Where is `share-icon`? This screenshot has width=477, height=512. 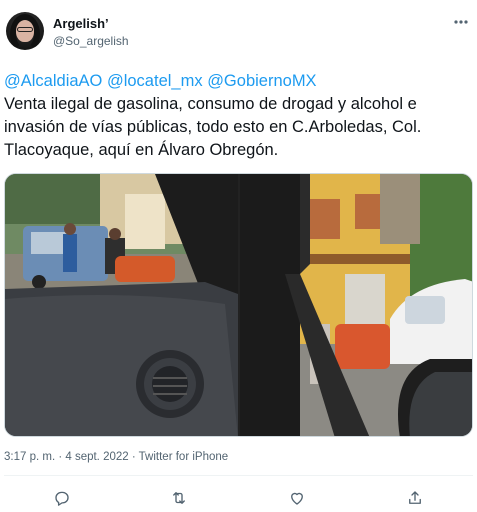
share-icon is located at coordinates (415, 498).